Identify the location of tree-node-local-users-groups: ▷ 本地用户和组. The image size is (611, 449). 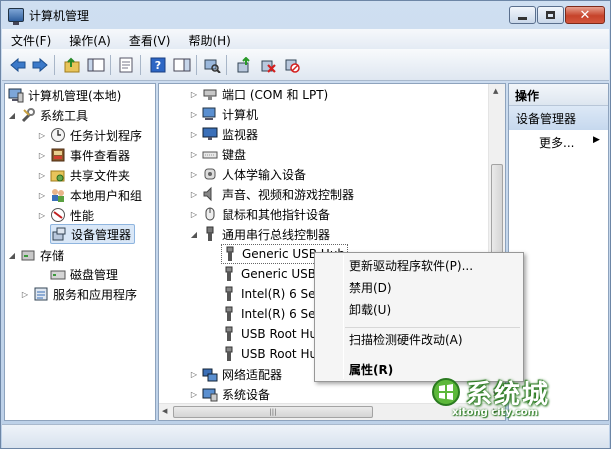
(89, 195).